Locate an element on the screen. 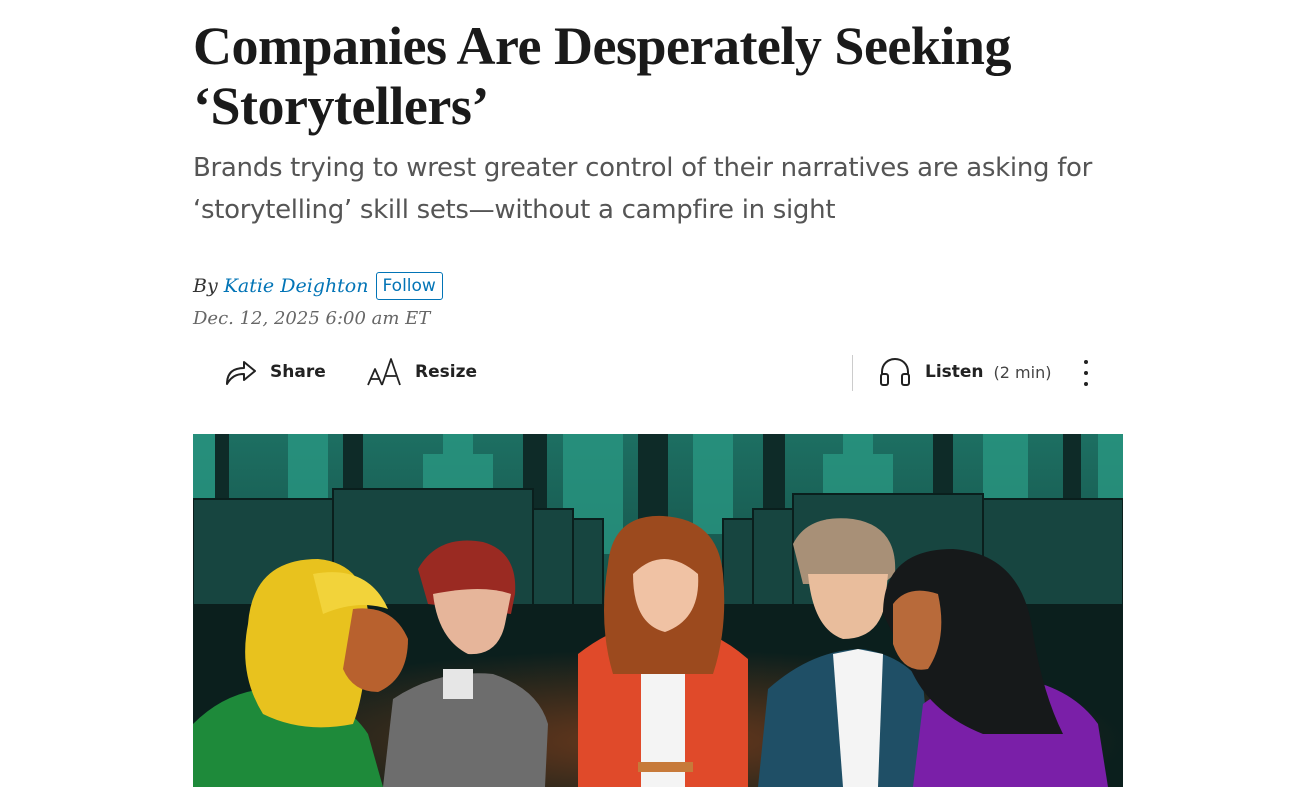 This screenshot has height=787, width=1307. more-options-button is located at coordinates (1086, 373).